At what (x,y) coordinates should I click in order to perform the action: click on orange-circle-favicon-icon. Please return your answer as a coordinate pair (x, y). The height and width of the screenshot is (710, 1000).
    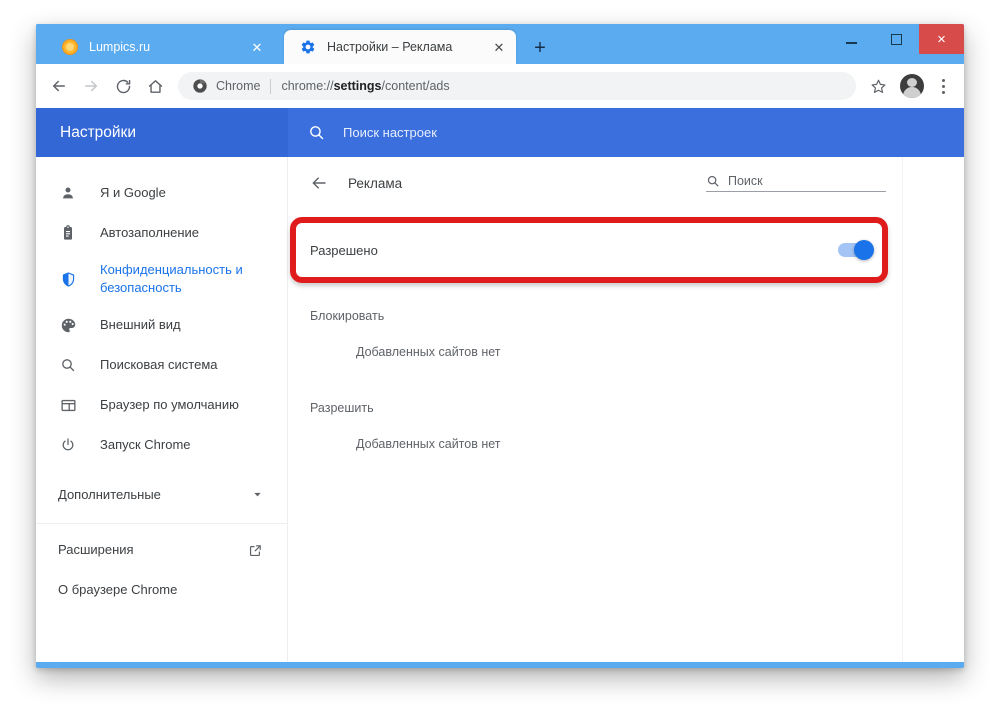
    Looking at the image, I should click on (70, 47).